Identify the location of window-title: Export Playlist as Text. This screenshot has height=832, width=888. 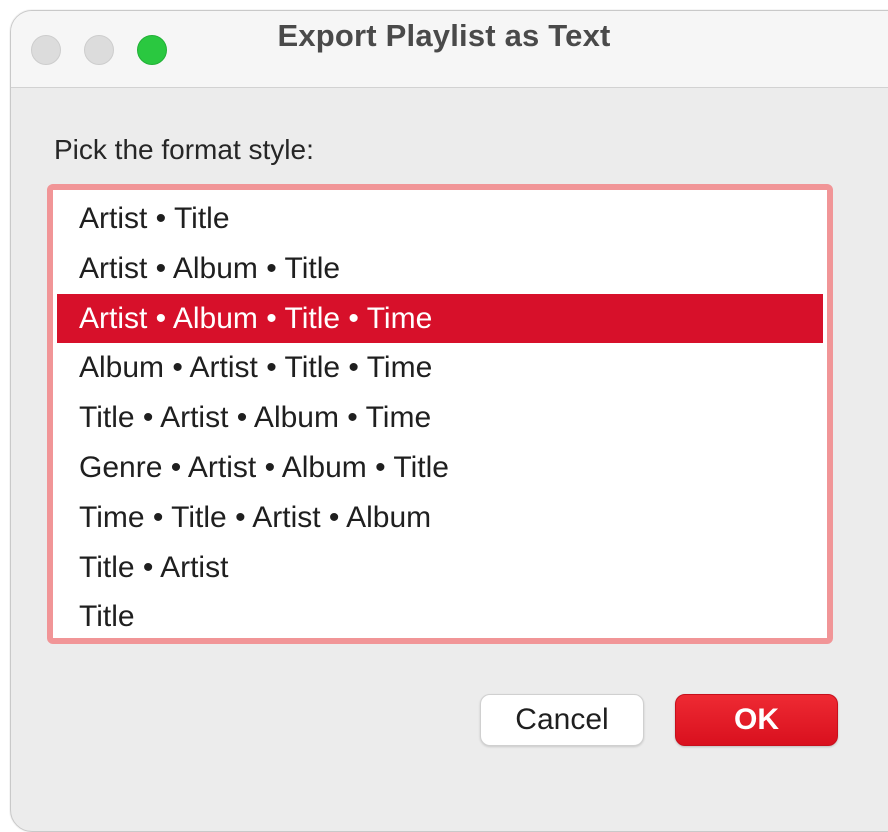
(444, 35).